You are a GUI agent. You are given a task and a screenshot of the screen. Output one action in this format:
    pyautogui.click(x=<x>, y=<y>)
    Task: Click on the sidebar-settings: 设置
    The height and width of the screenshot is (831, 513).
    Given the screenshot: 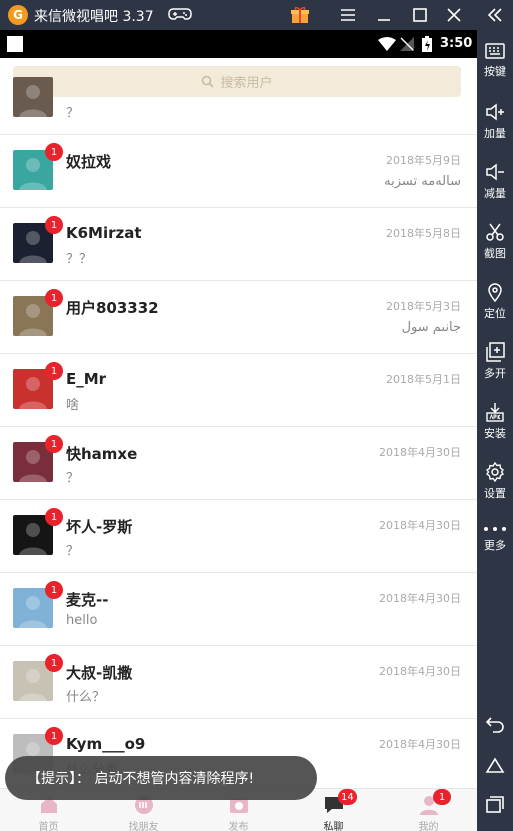 What is the action you would take?
    pyautogui.click(x=495, y=487)
    